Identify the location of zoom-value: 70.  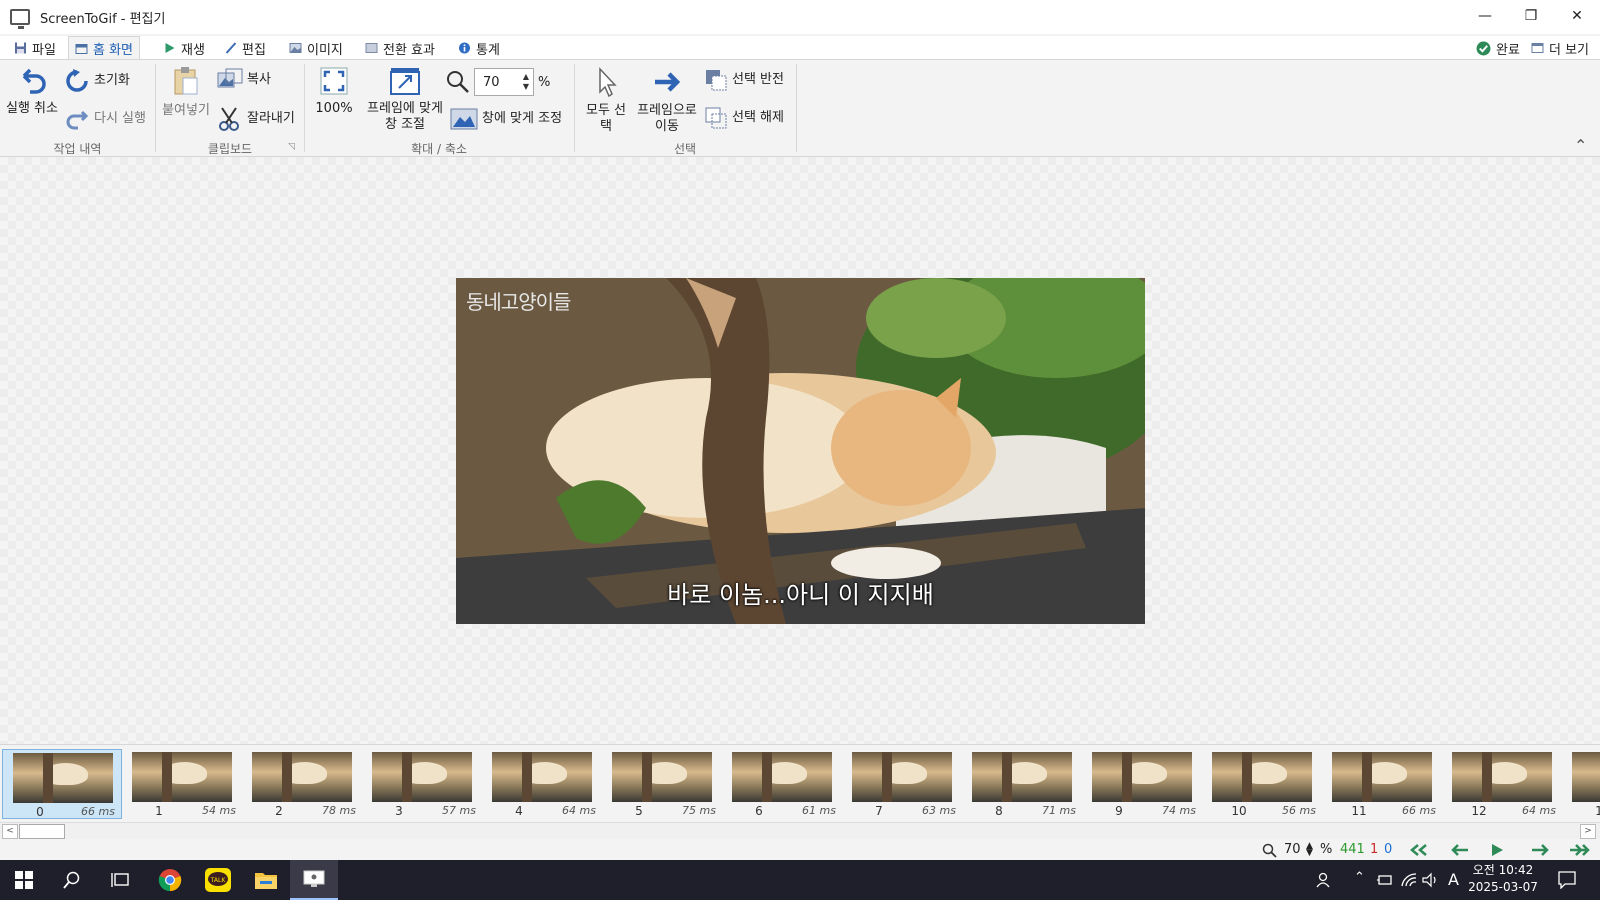
(491, 82).